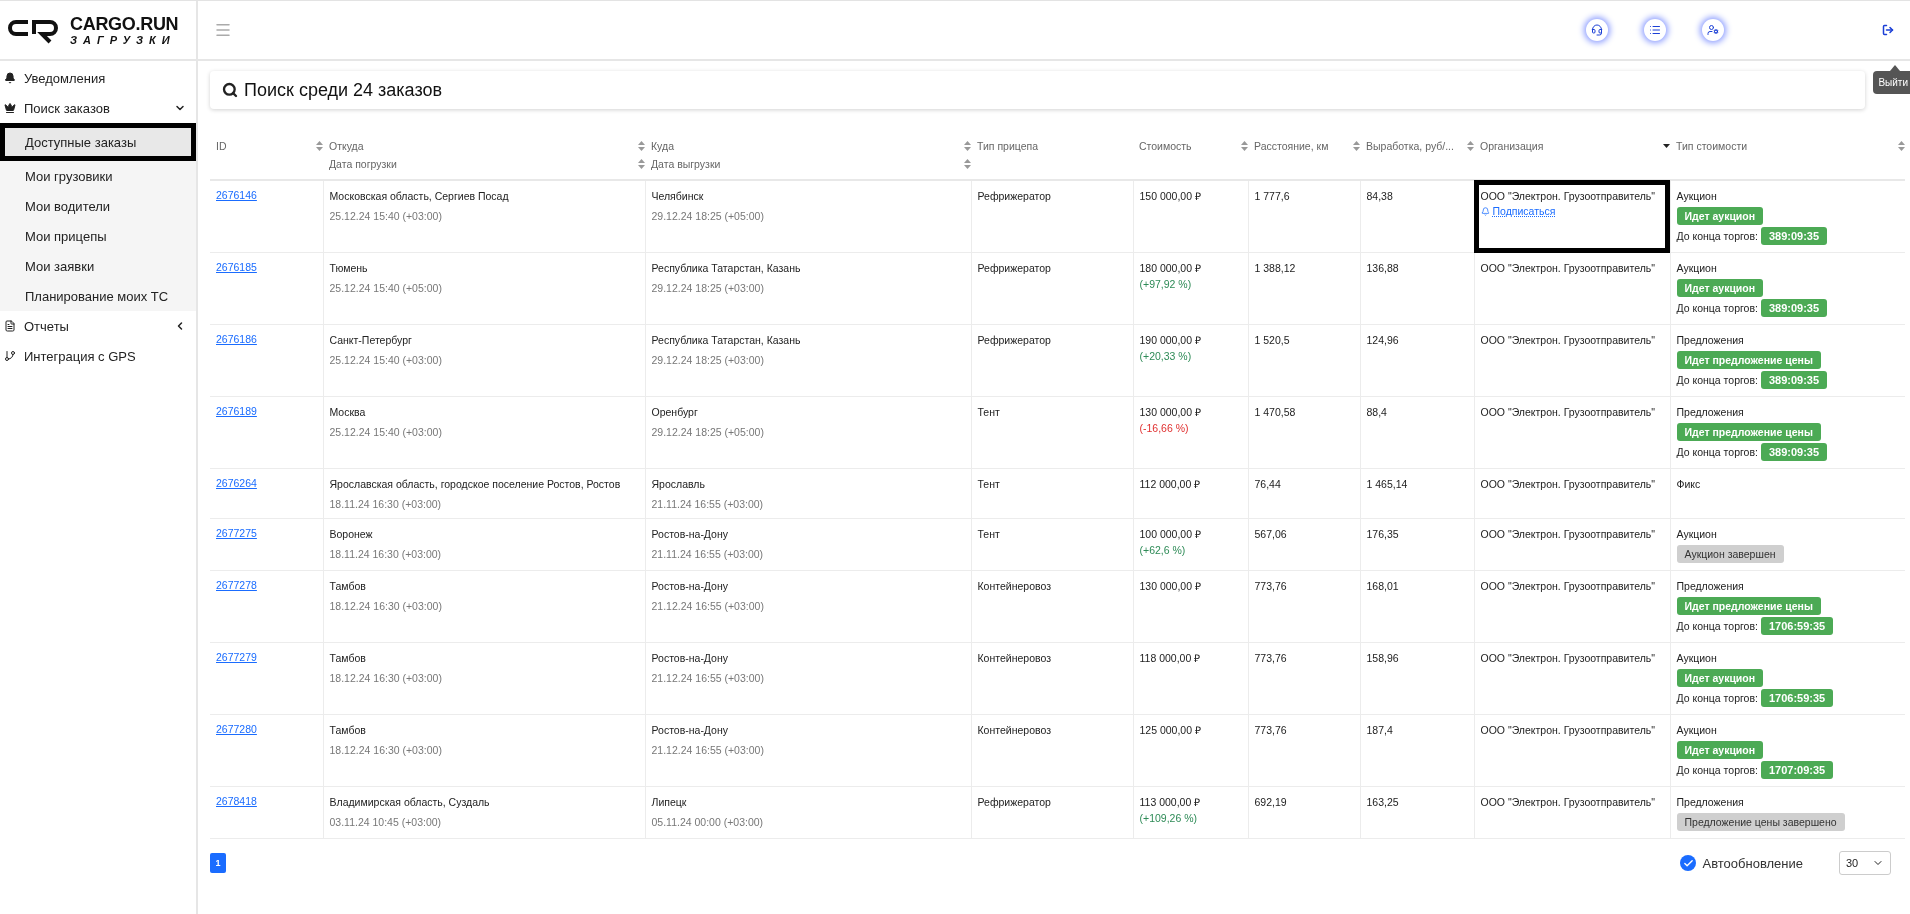 The width and height of the screenshot is (1910, 914). Describe the element at coordinates (236, 657) in the screenshot. I see `order-id-link: 2677279` at that location.